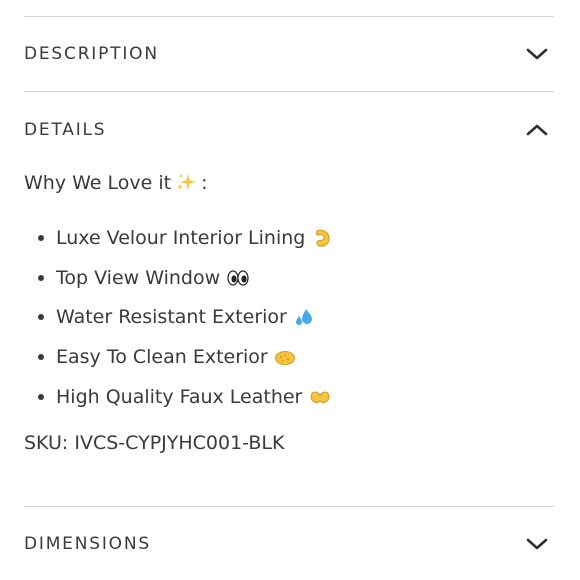  I want to click on list-item: Easy To Clean Exterior, so click(185, 357).